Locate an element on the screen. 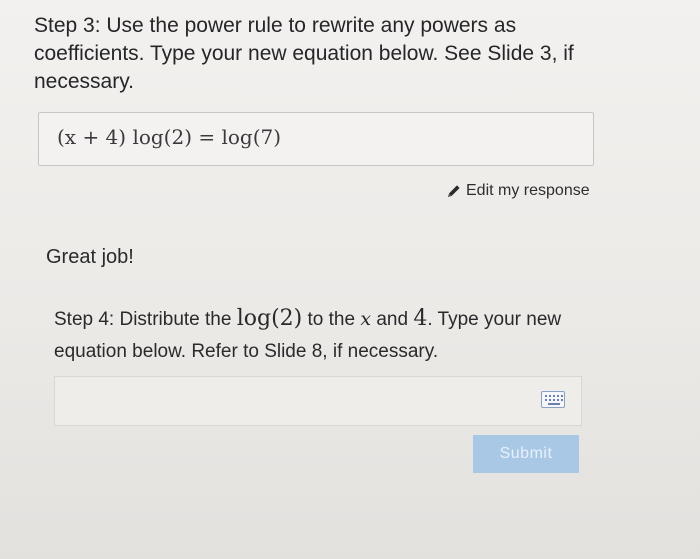  edit-response-link: Edit my response is located at coordinates (518, 191).